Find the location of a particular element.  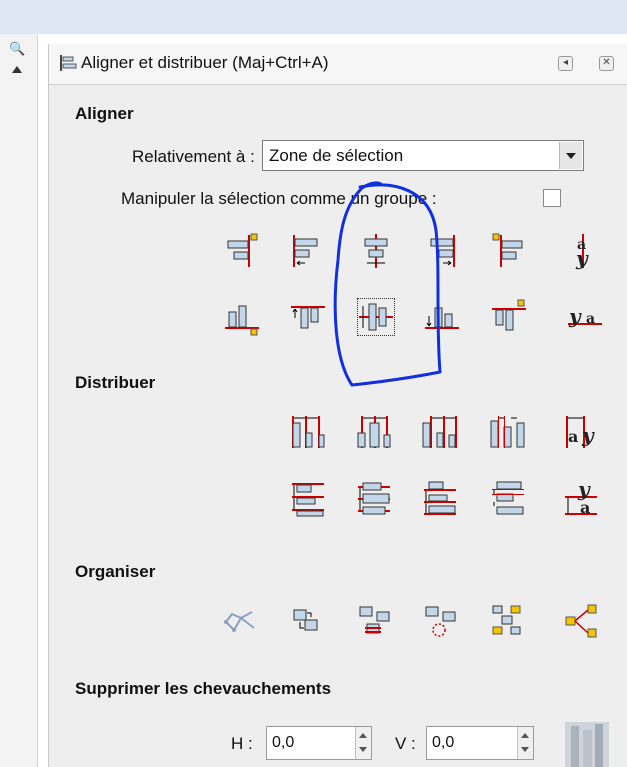

distribute-baselines-horizontal-icon: ay is located at coordinates (581, 432).